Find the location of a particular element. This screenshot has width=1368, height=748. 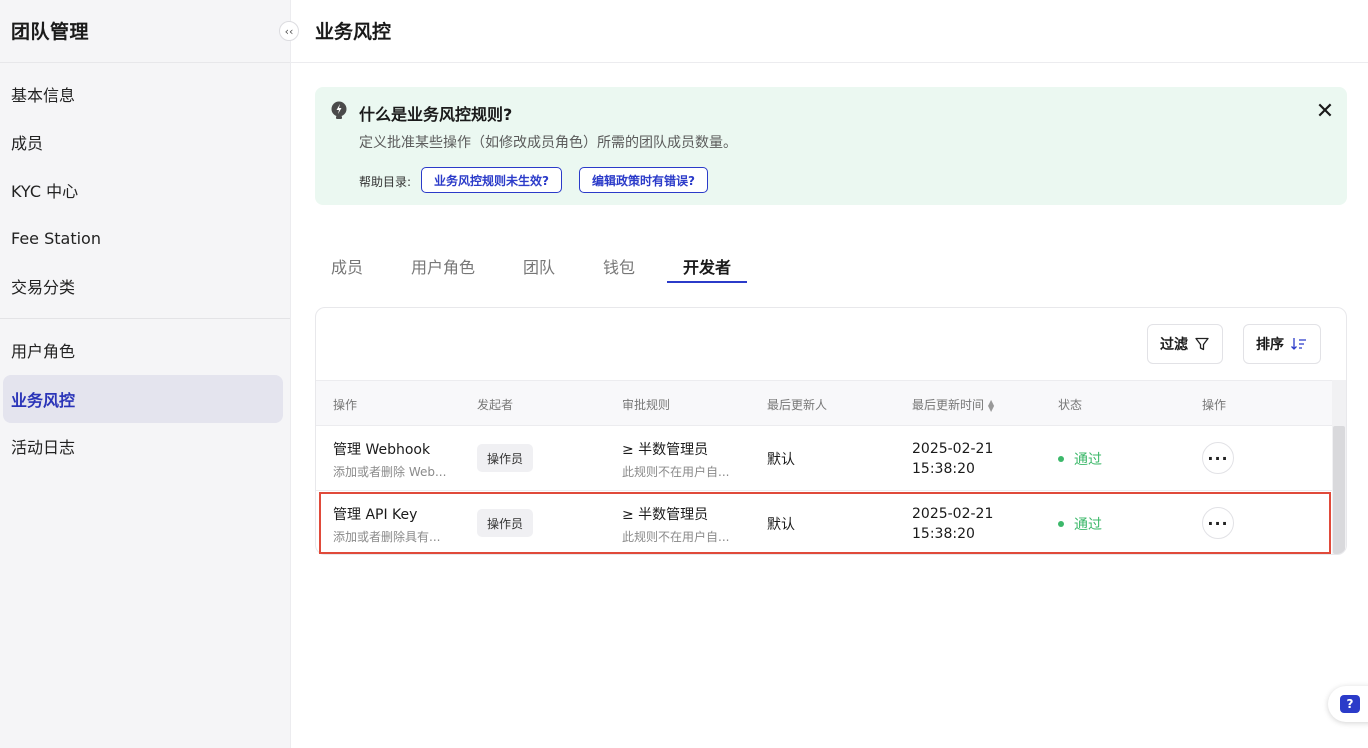

banner-title: 什么是业务风控规则? is located at coordinates (436, 114).